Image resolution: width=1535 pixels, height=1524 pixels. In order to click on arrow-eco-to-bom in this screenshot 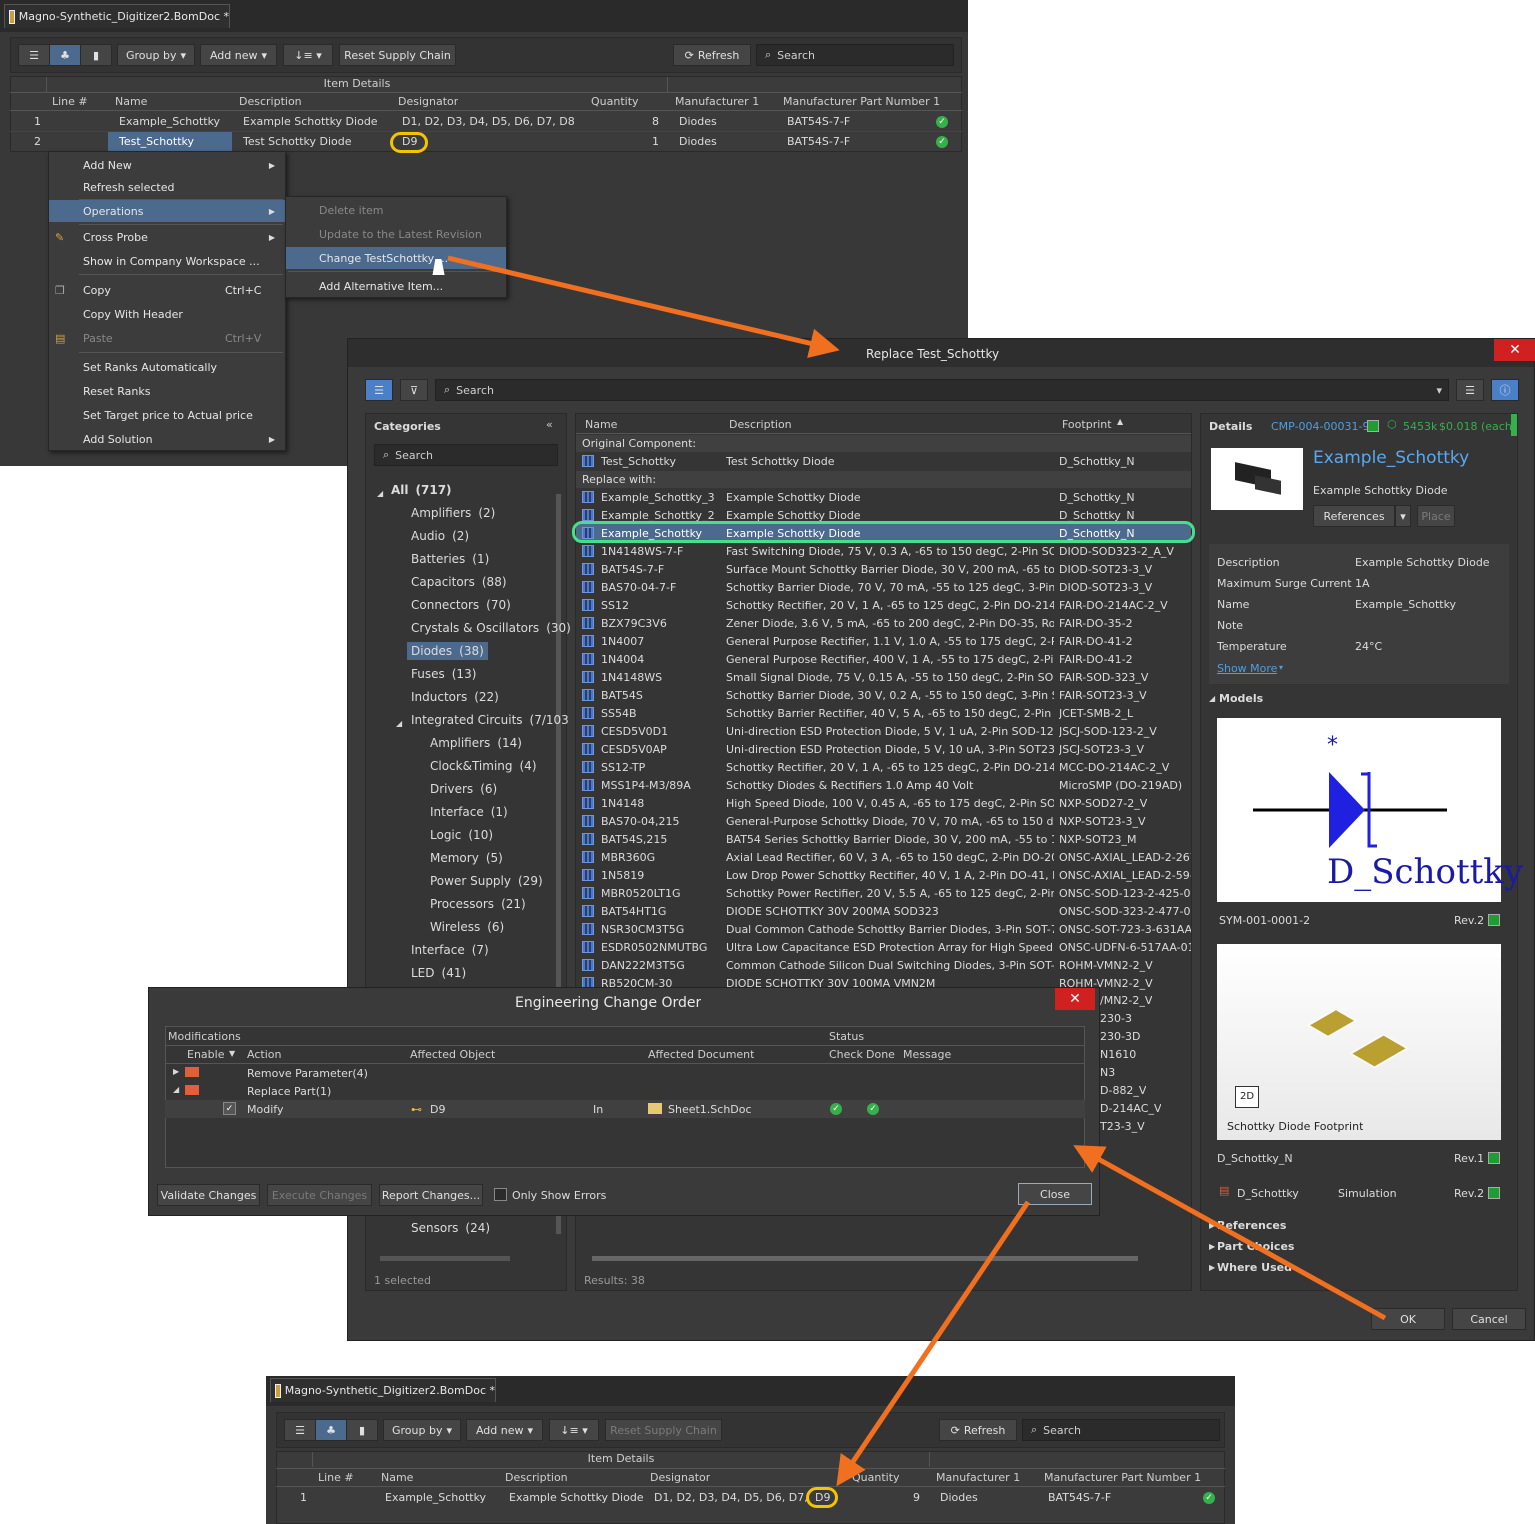, I will do `click(933, 1343)`.